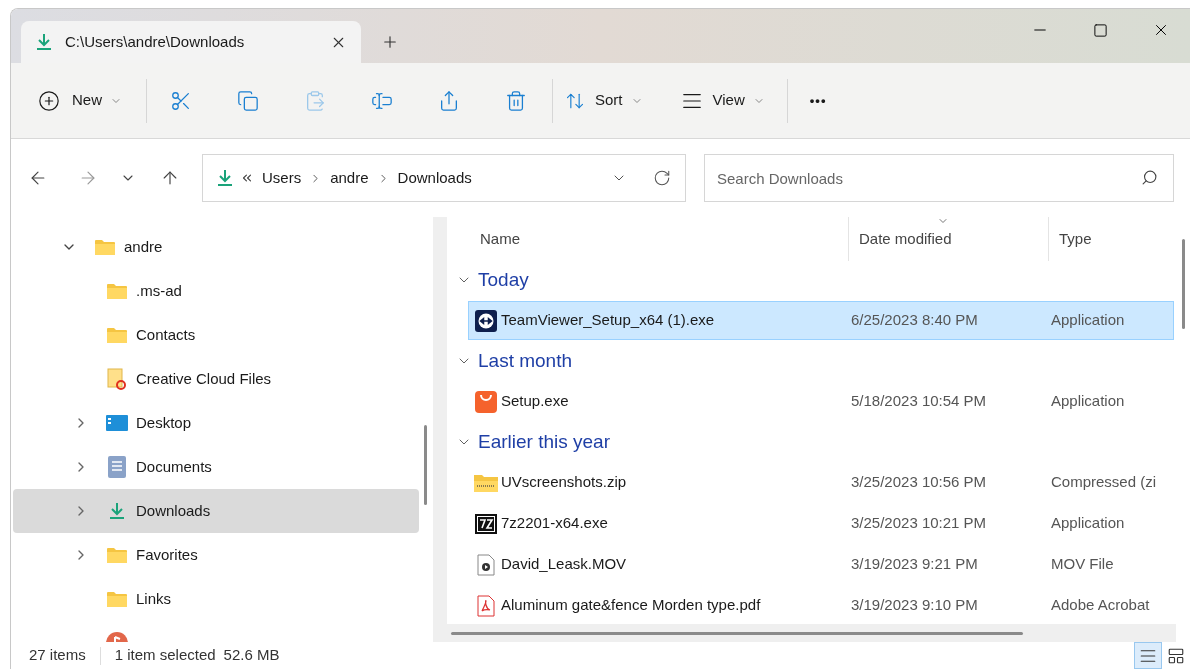 This screenshot has width=1190, height=669. Describe the element at coordinates (216, 423) in the screenshot. I see `nav-item: Desktop` at that location.